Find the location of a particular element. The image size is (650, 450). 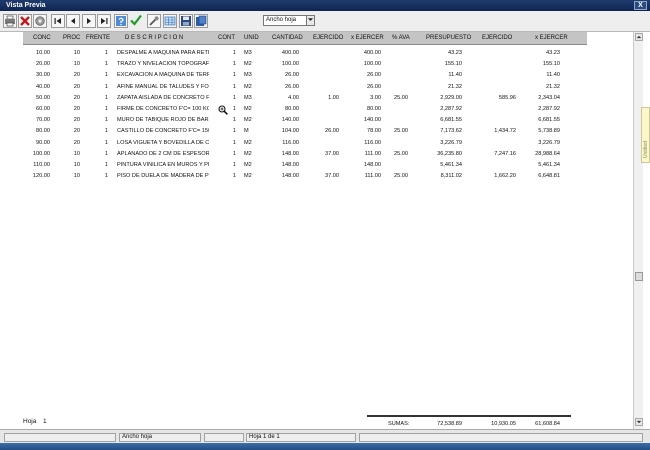

table-cell: 70.00 is located at coordinates (43, 120).